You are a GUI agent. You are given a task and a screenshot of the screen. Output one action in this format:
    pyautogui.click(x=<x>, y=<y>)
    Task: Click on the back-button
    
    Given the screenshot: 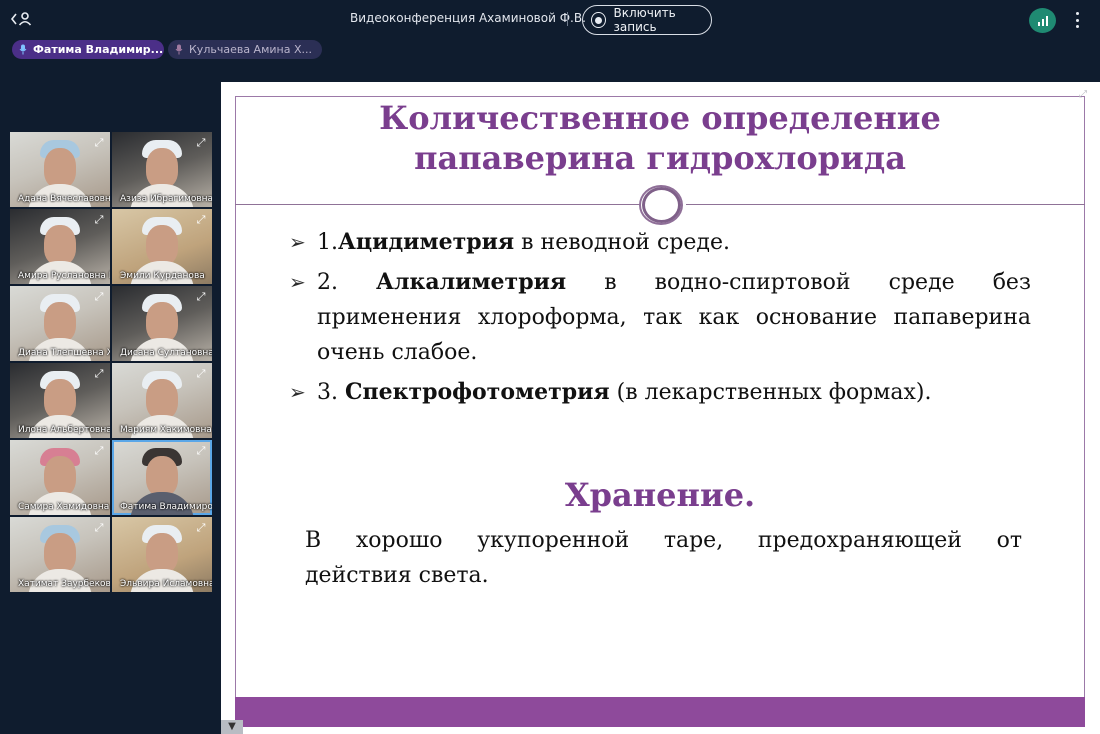 What is the action you would take?
    pyautogui.click(x=23, y=19)
    